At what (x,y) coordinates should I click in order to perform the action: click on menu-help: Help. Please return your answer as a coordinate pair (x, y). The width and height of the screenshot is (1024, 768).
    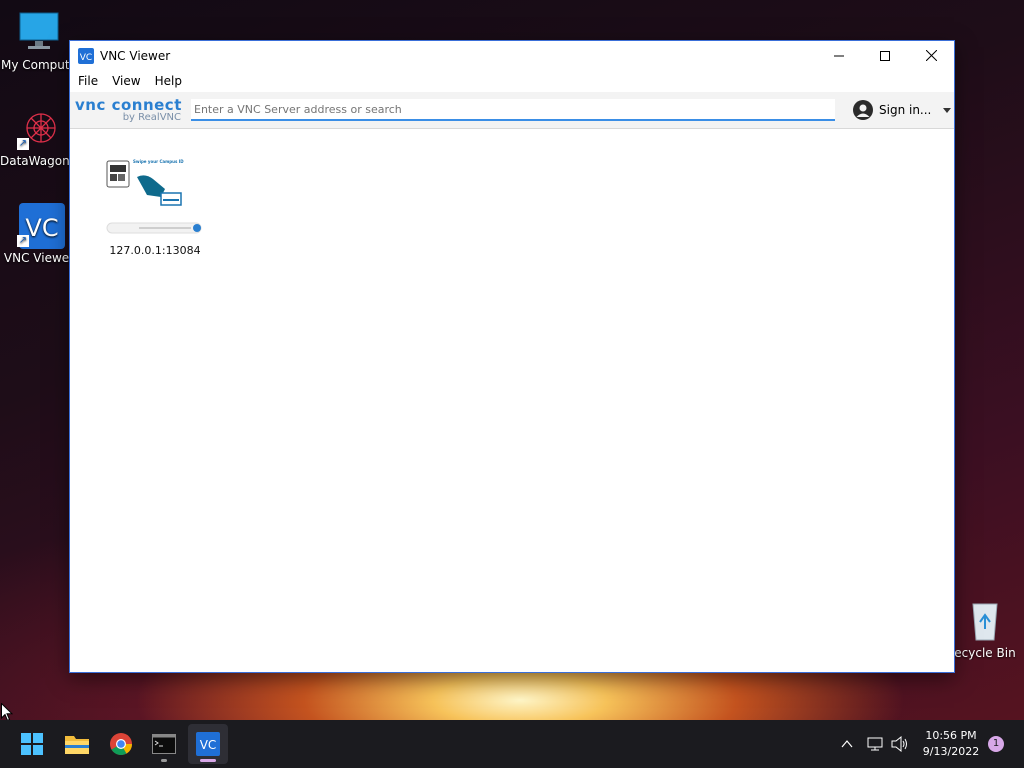
    Looking at the image, I should click on (168, 81).